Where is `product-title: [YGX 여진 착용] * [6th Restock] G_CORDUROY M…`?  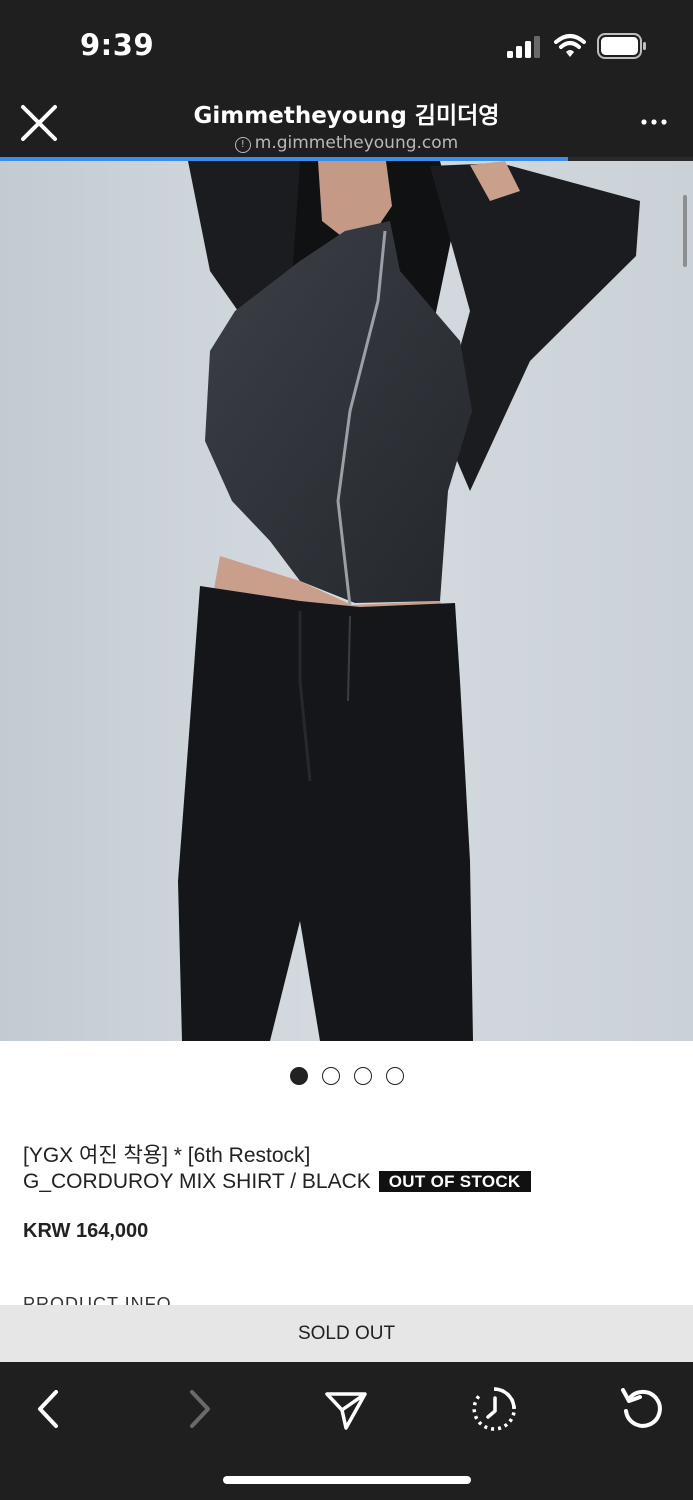
product-title: [YGX 여진 착용] * [6th Restock] G_CORDUROY M… is located at coordinates (348, 1169).